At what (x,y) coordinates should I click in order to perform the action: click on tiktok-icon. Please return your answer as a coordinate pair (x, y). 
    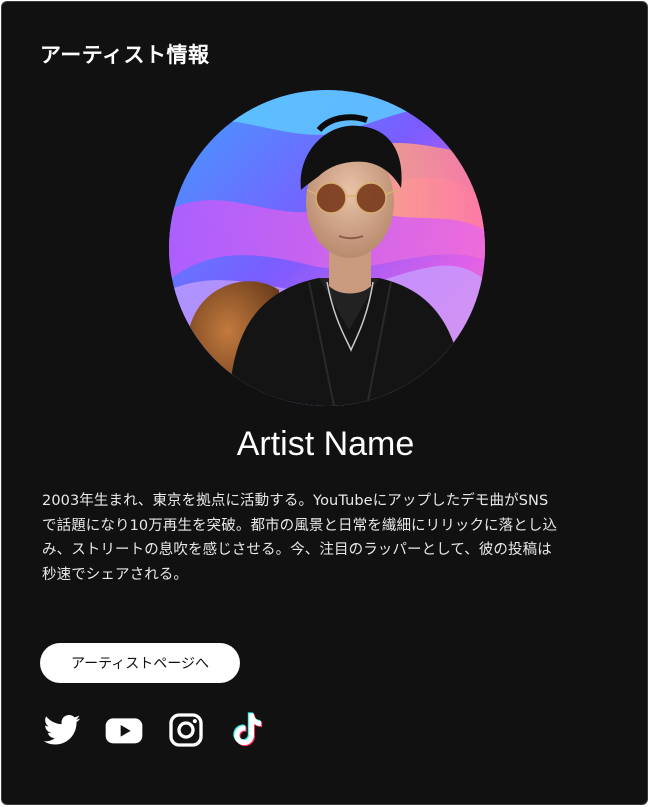
    Looking at the image, I should click on (248, 729).